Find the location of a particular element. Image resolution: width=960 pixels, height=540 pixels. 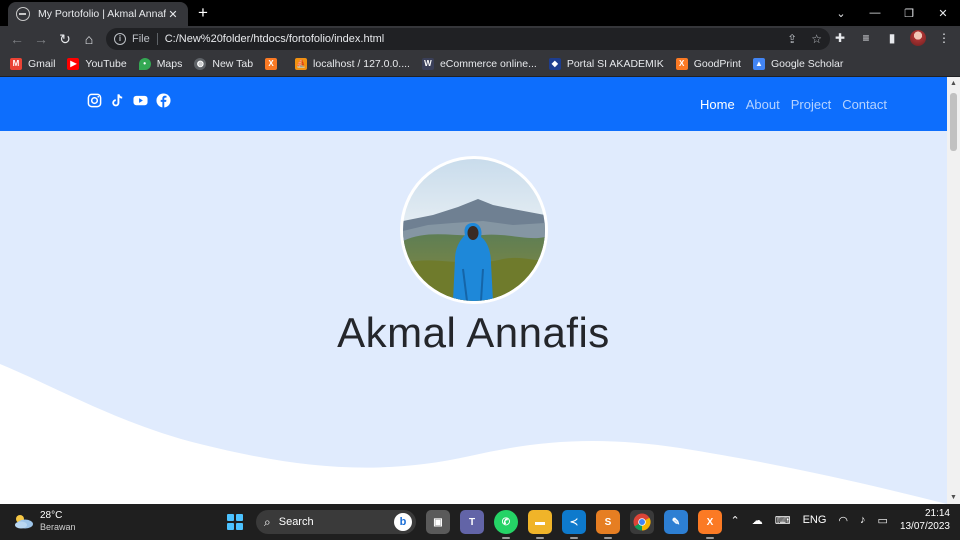

bing-icon: b is located at coordinates (403, 522).